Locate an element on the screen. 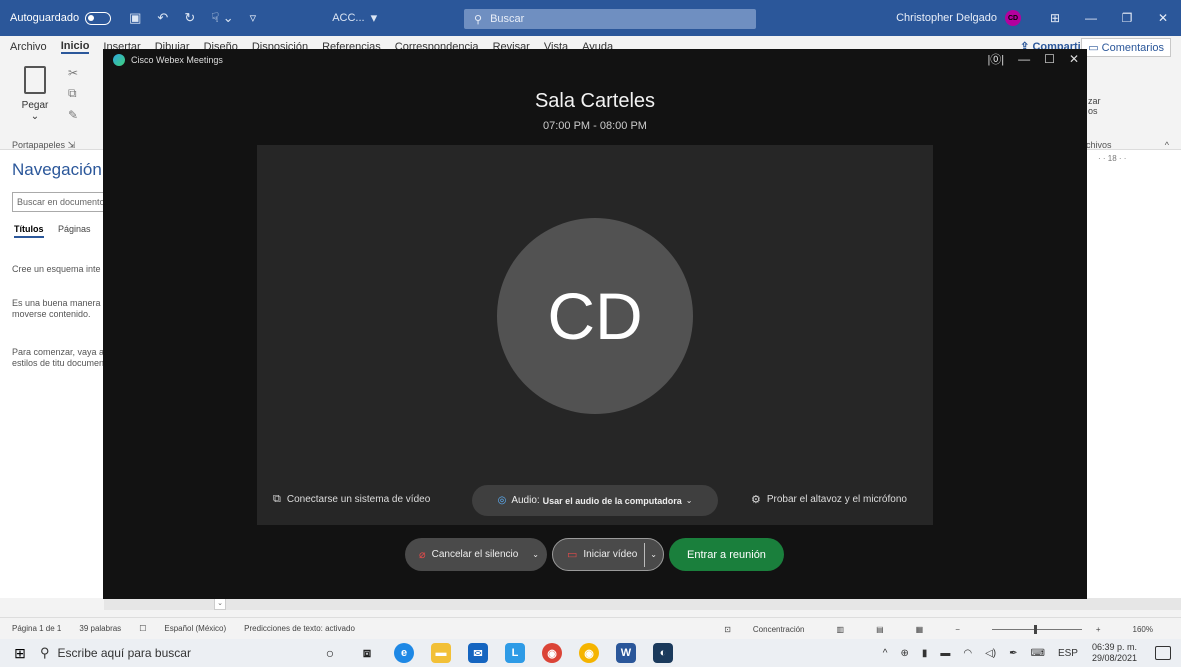  focus-mode-label: Concentración is located at coordinates (779, 629).